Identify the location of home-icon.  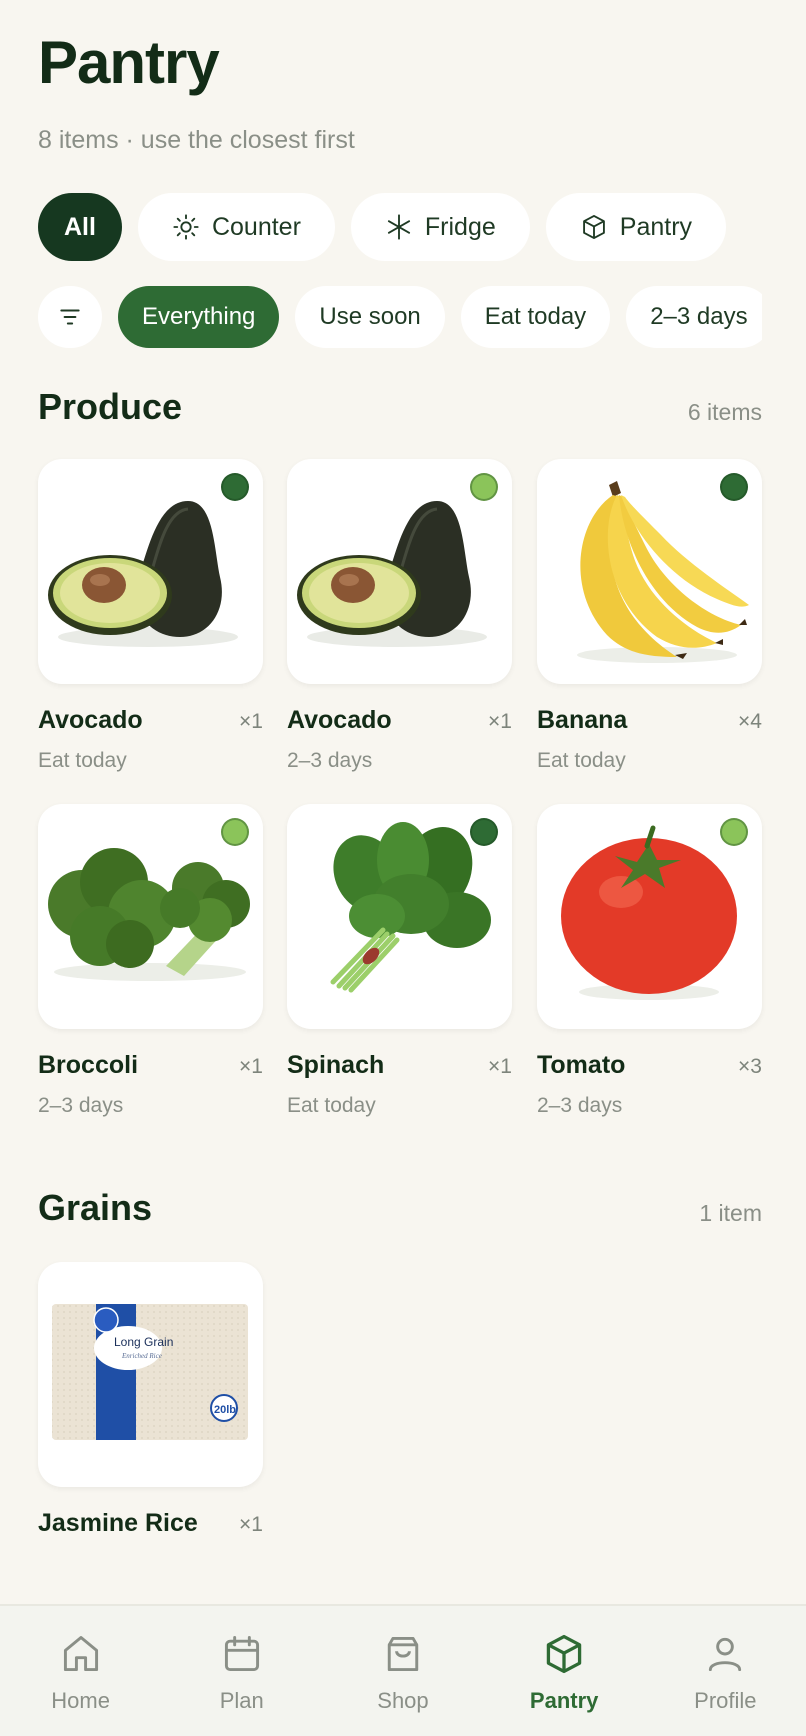
(80, 1654).